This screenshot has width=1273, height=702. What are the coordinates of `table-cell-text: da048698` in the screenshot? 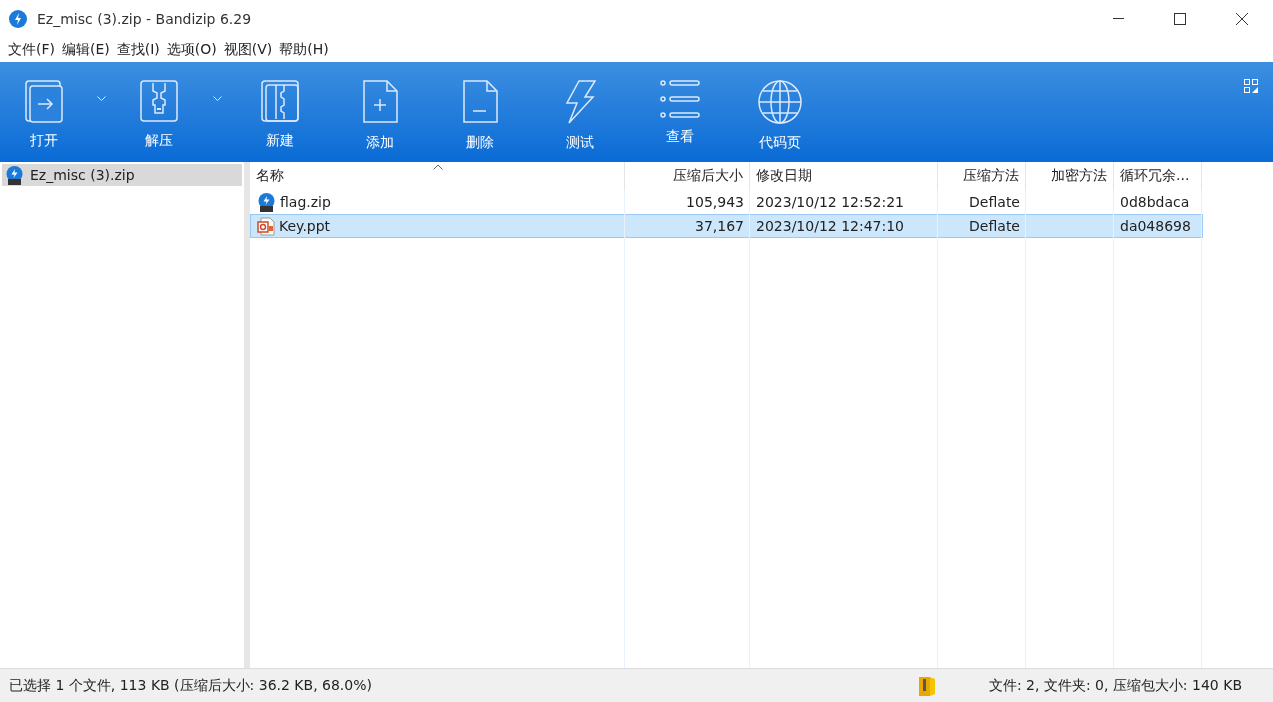 It's located at (1155, 226).